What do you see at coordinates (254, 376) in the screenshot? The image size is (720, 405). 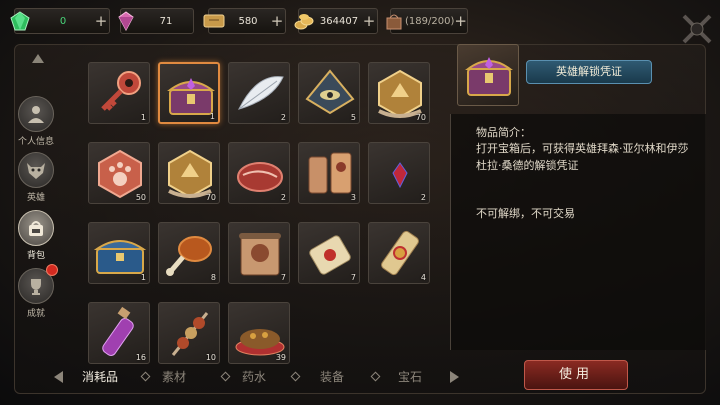 I see `tab-potions: 药水` at bounding box center [254, 376].